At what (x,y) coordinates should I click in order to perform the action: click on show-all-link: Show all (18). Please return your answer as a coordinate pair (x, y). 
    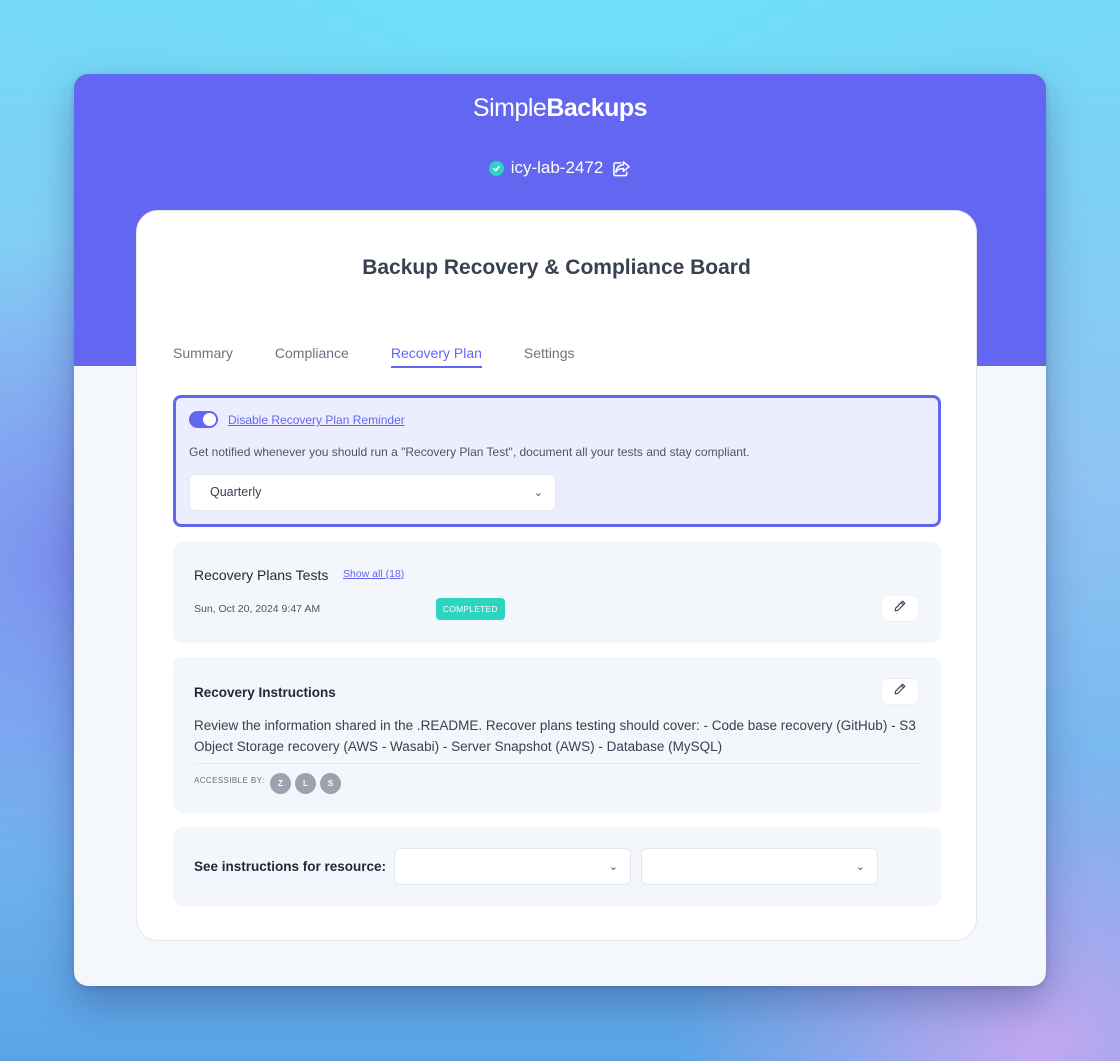
    Looking at the image, I should click on (373, 574).